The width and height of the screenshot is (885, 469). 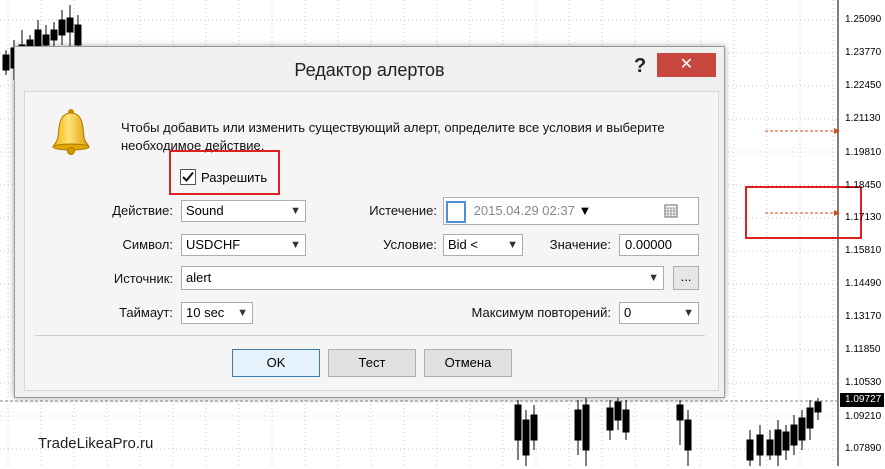 I want to click on dialog-title: Редактор алертов, so click(x=369, y=70).